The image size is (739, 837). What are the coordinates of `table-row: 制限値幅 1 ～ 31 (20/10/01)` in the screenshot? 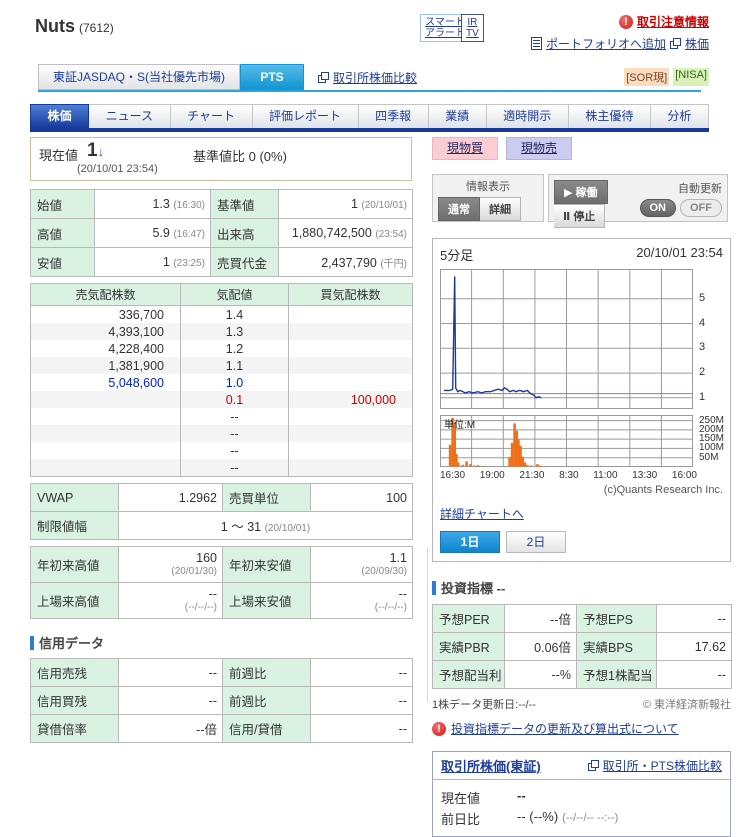 It's located at (222, 526).